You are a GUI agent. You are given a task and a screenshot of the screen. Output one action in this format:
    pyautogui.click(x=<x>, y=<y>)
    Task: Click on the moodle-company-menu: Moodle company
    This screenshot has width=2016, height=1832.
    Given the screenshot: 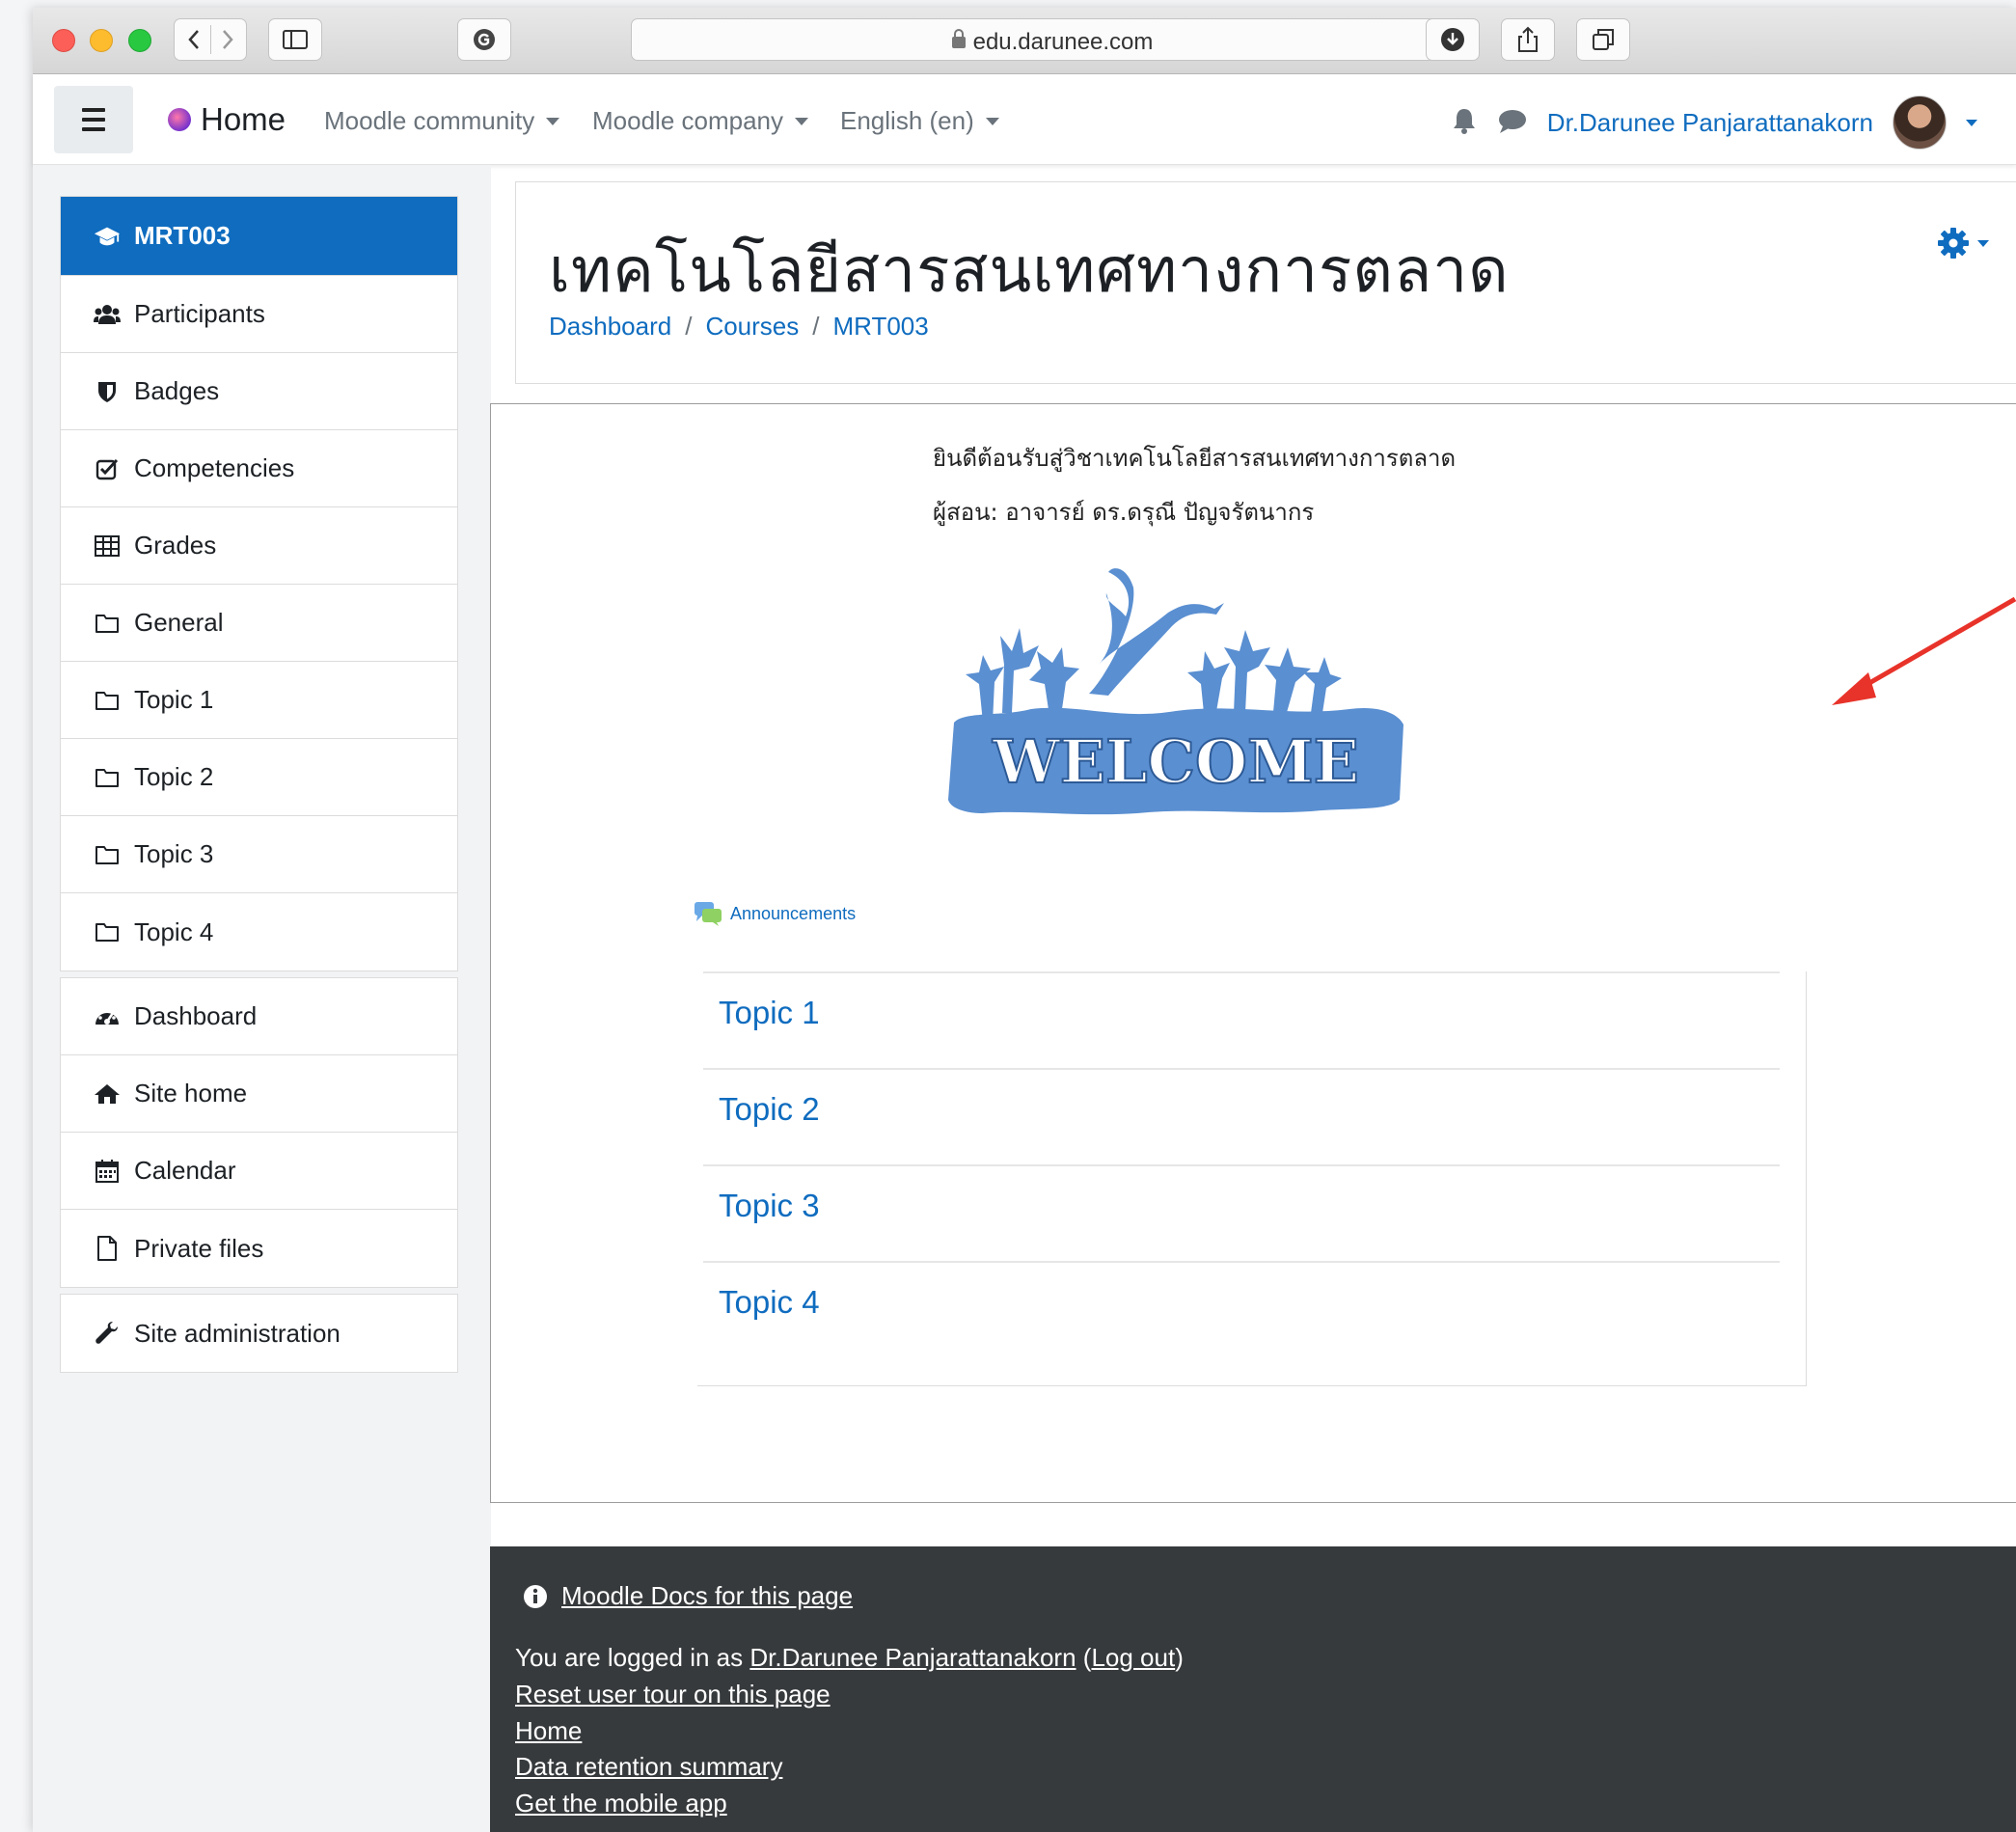 What is the action you would take?
    pyautogui.click(x=700, y=121)
    